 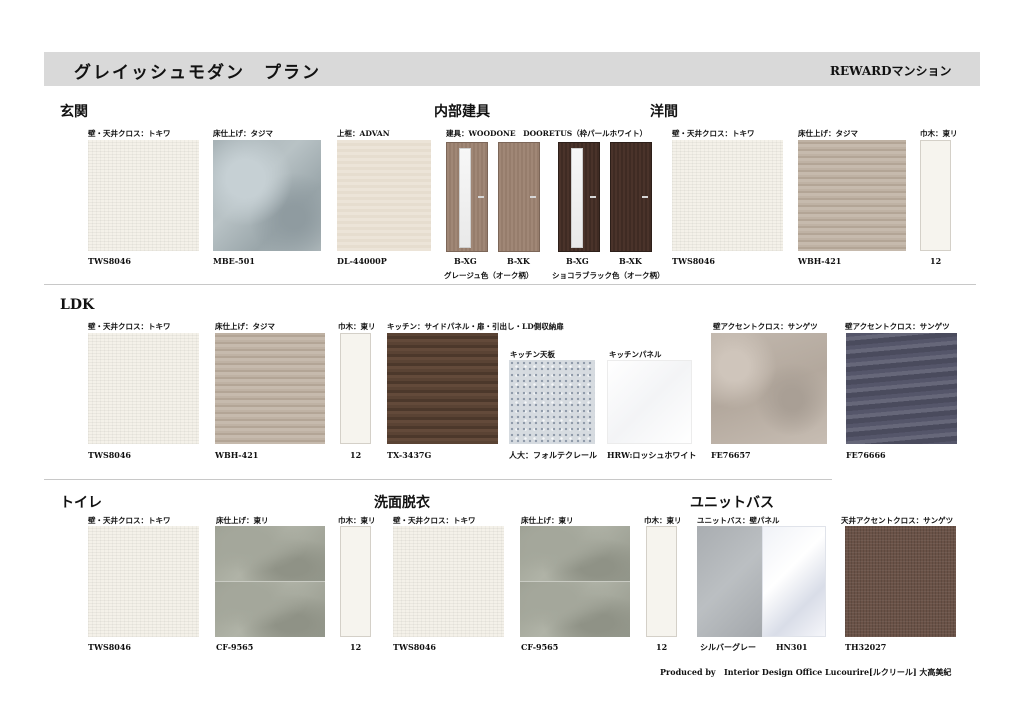 What do you see at coordinates (663, 520) in the screenshot?
I see `senmen-trim-label: 巾木：東リ` at bounding box center [663, 520].